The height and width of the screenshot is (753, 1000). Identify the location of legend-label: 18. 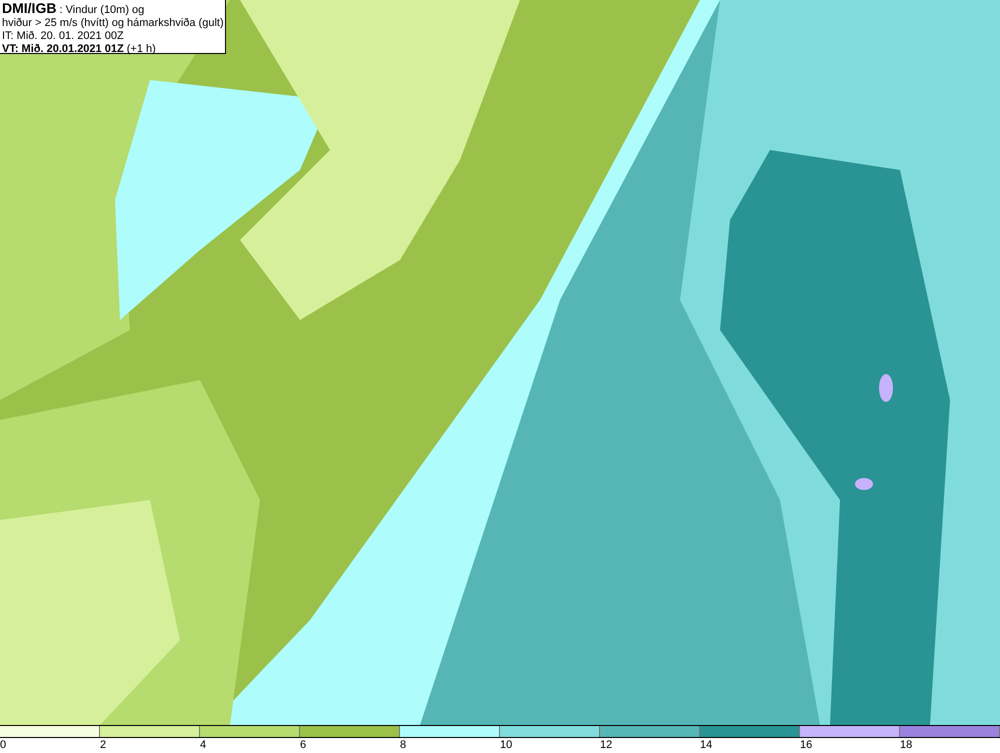
(906, 745).